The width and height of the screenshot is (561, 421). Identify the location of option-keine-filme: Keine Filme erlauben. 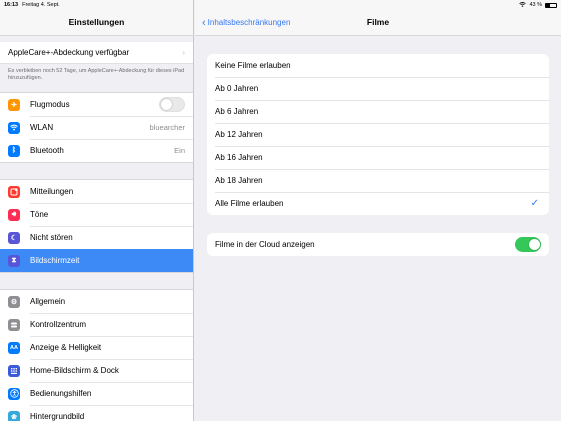
(378, 65).